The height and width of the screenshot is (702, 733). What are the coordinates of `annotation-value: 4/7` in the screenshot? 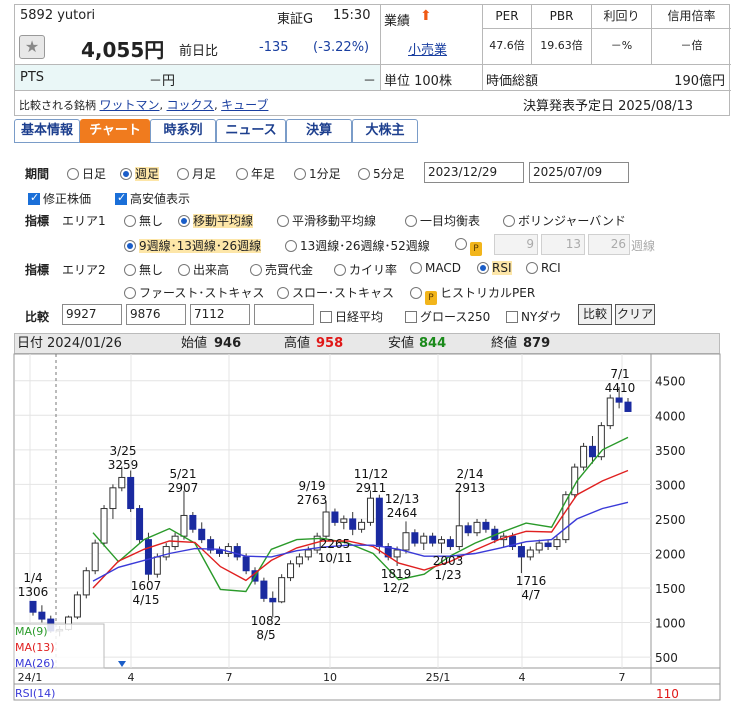 It's located at (530, 595).